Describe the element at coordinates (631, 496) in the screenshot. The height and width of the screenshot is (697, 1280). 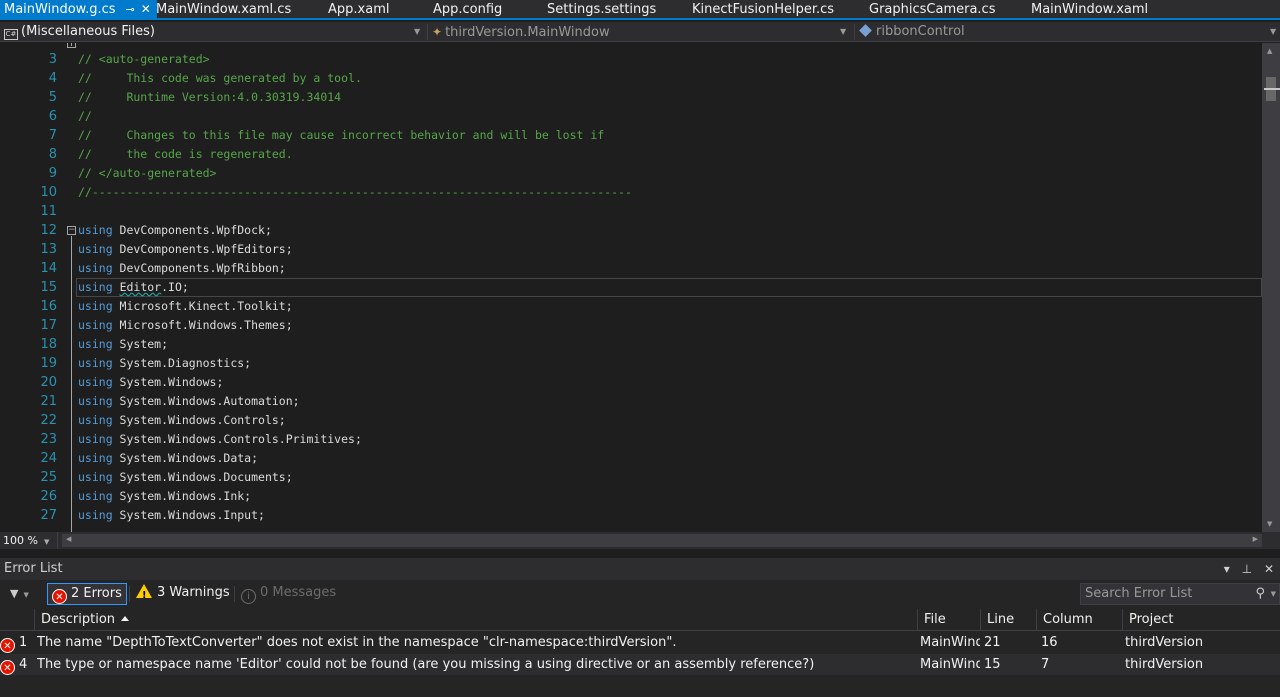
I see `code-line: 26 using System.Windows.Ink;` at that location.